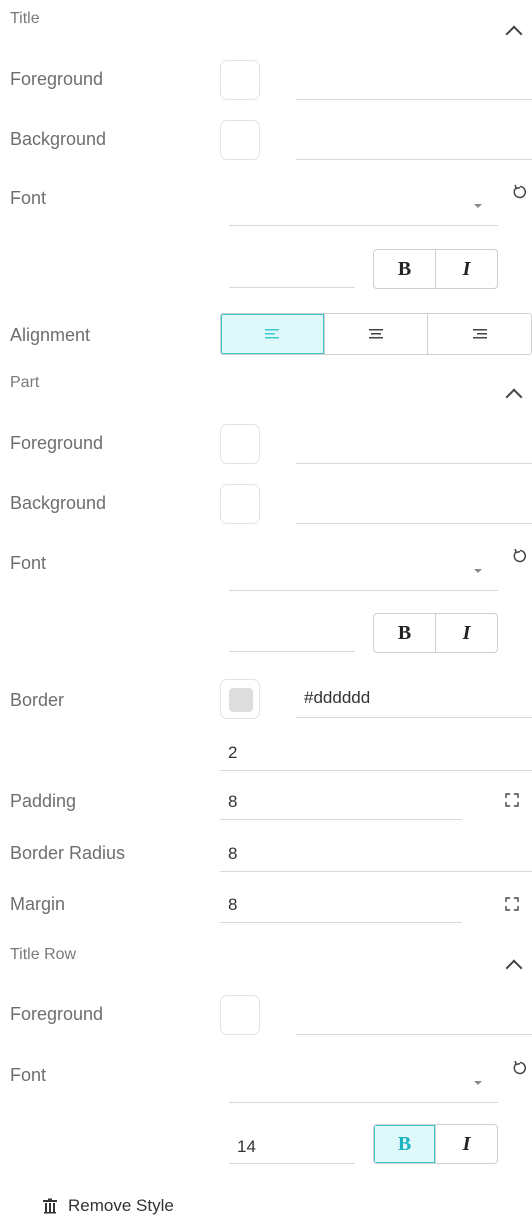 The image size is (532, 1218). I want to click on remove-style-label: Remove Style, so click(121, 1205).